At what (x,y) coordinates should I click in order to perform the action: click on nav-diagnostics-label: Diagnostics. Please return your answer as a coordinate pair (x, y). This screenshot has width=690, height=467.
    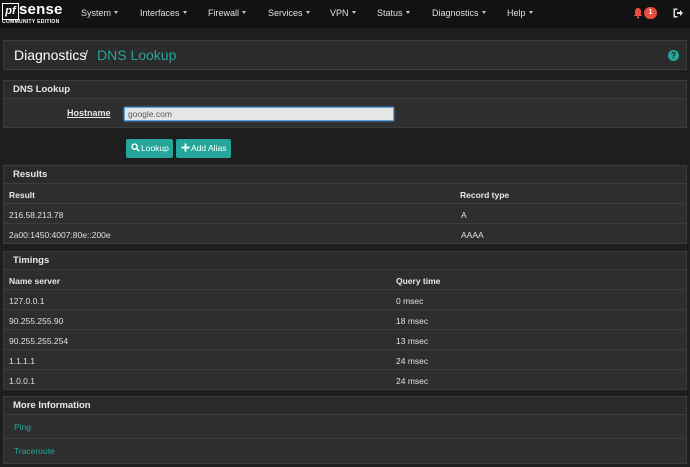
    Looking at the image, I should click on (455, 13).